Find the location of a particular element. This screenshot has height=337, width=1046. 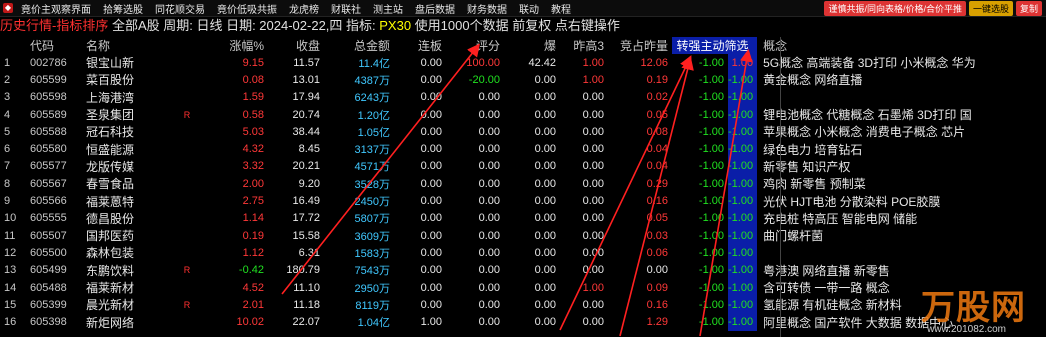

col-ratio: 竞占昨量 is located at coordinates (640, 45).